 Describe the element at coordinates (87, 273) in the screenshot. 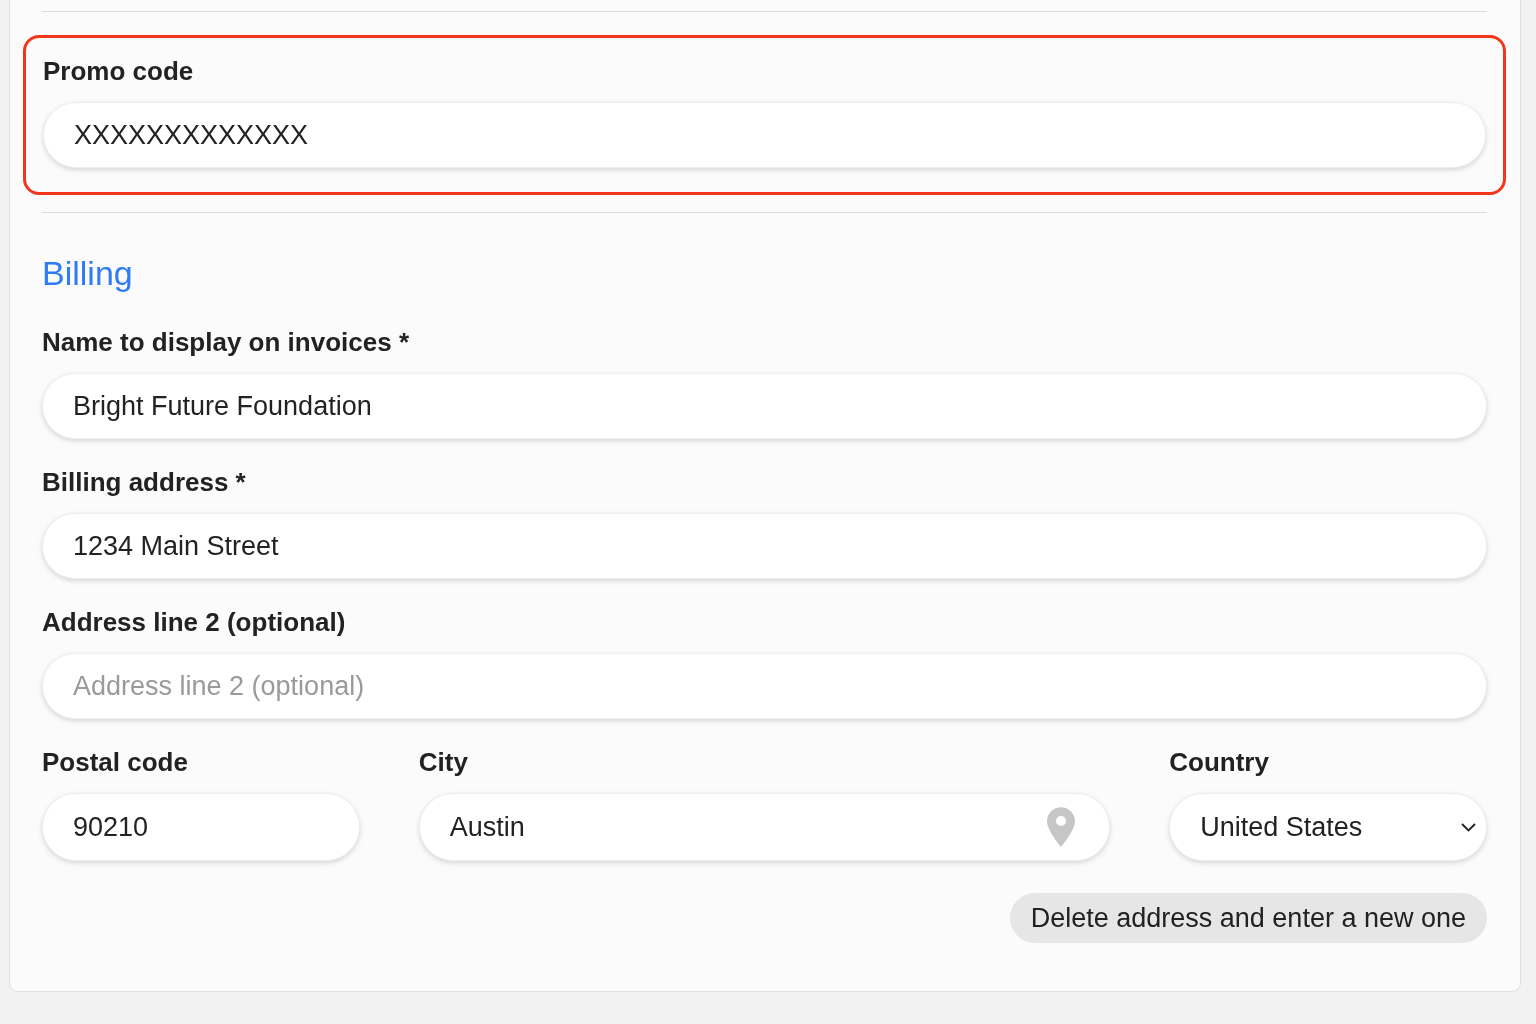

I see `section-heading: Billing` at that location.